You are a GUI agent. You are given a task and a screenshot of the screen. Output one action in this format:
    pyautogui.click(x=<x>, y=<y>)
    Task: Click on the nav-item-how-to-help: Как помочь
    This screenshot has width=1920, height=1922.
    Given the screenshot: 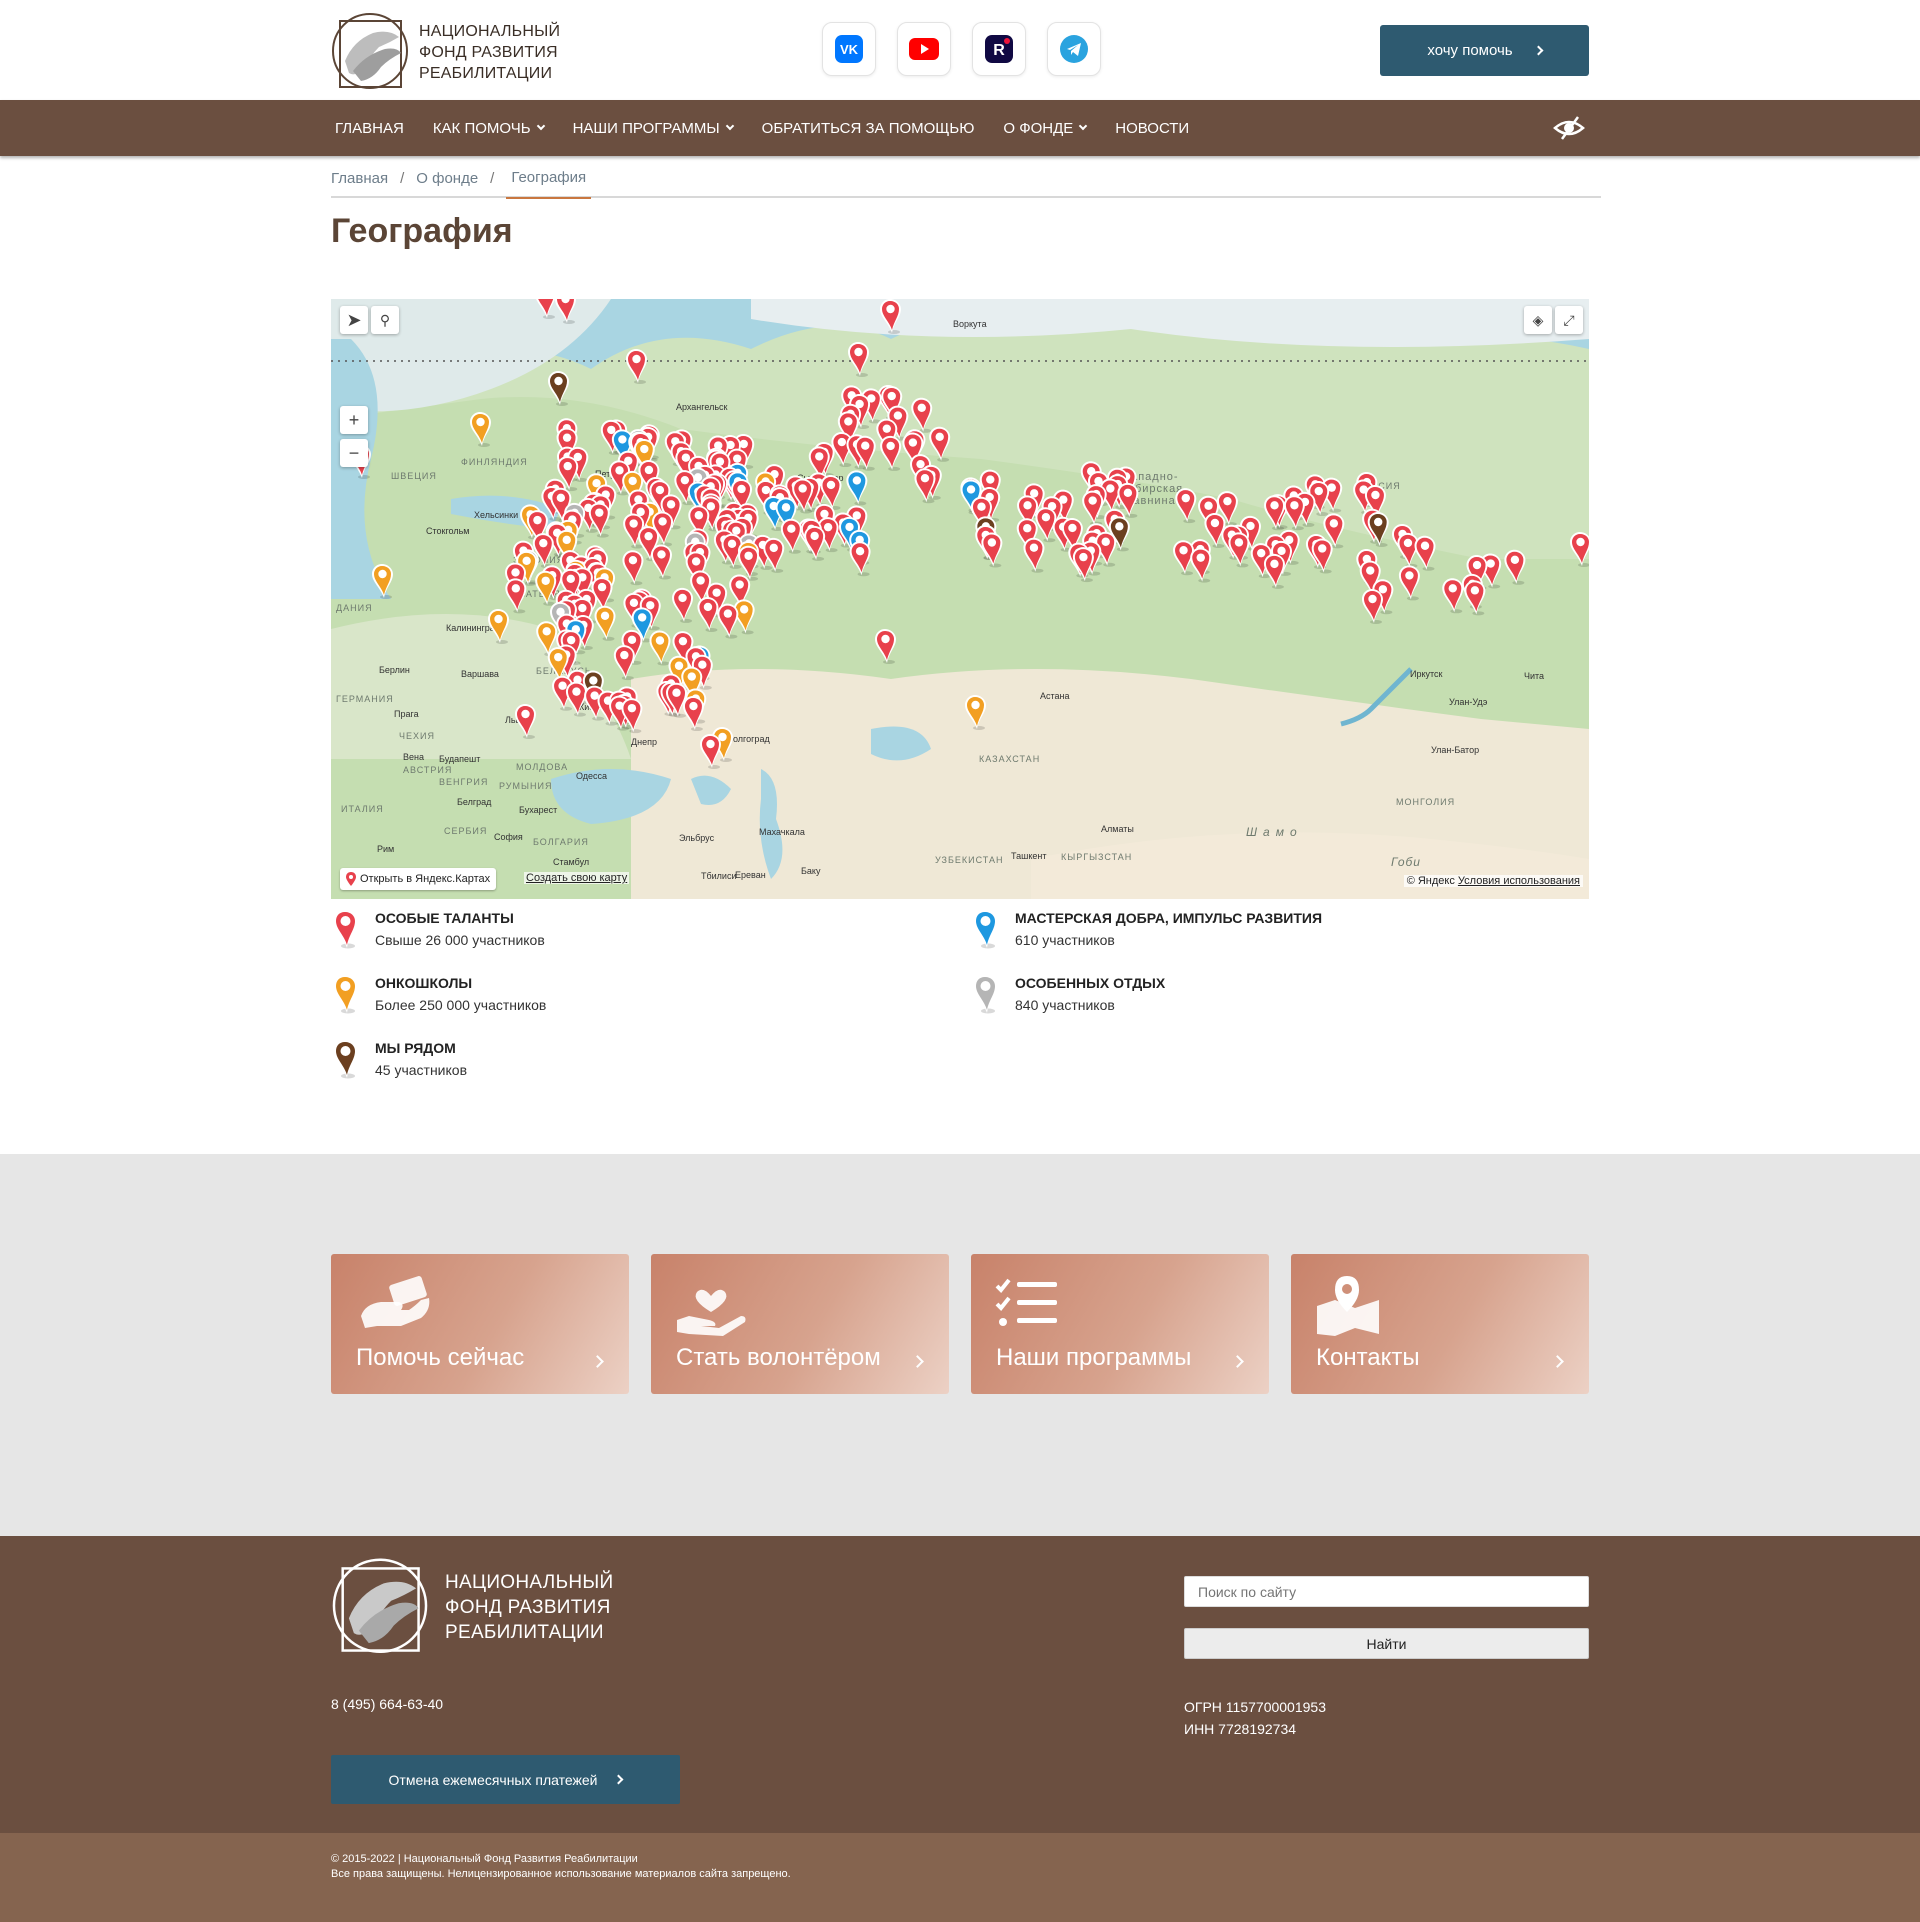 What is the action you would take?
    pyautogui.click(x=488, y=128)
    